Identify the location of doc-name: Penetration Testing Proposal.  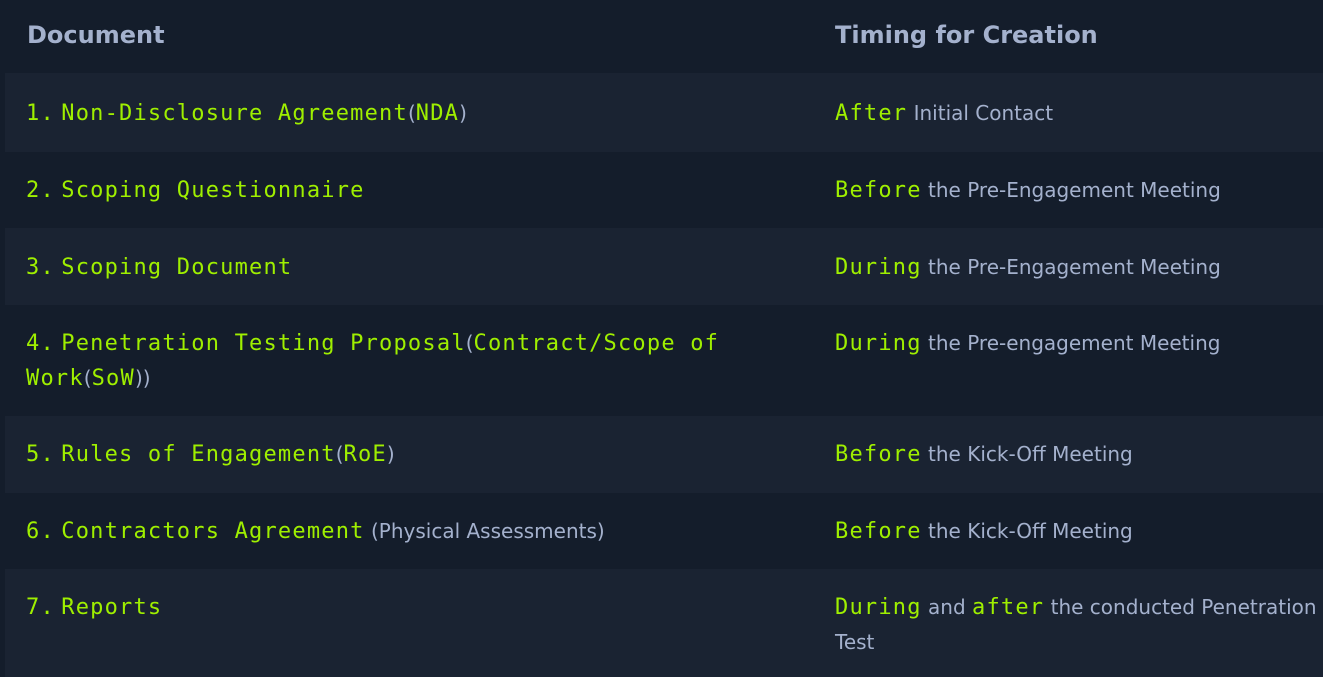
(263, 343).